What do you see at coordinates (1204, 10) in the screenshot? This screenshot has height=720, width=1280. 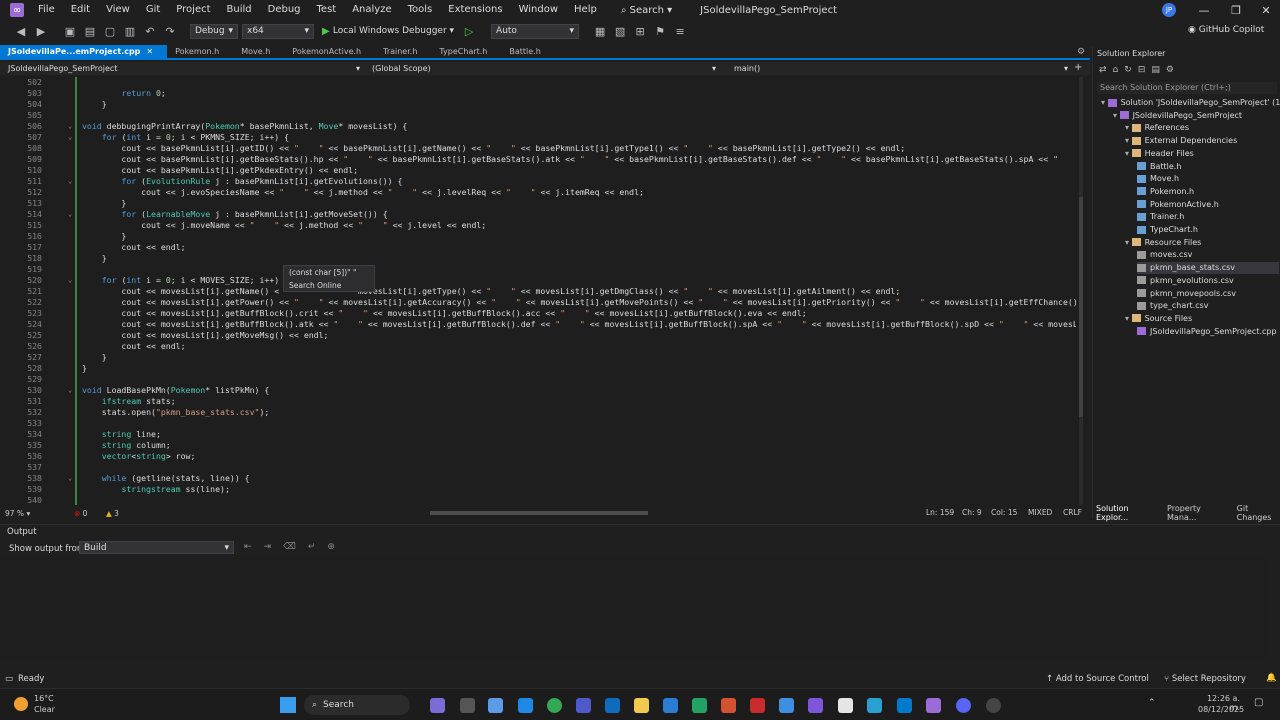 I see `minimize-icon: —` at bounding box center [1204, 10].